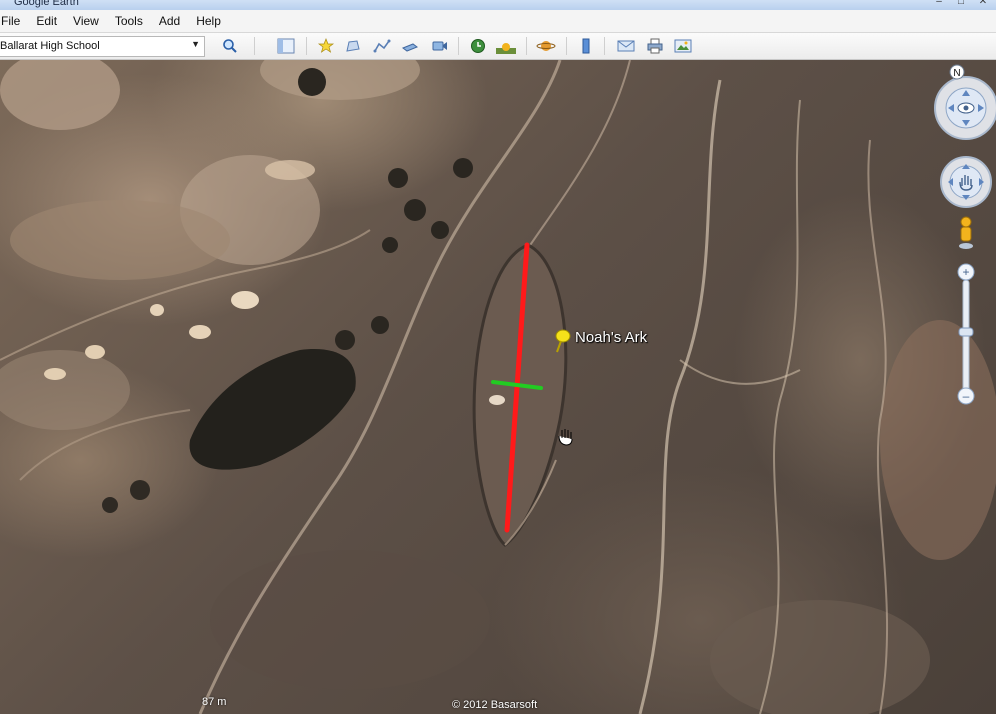  I want to click on save-image-icon, so click(683, 46).